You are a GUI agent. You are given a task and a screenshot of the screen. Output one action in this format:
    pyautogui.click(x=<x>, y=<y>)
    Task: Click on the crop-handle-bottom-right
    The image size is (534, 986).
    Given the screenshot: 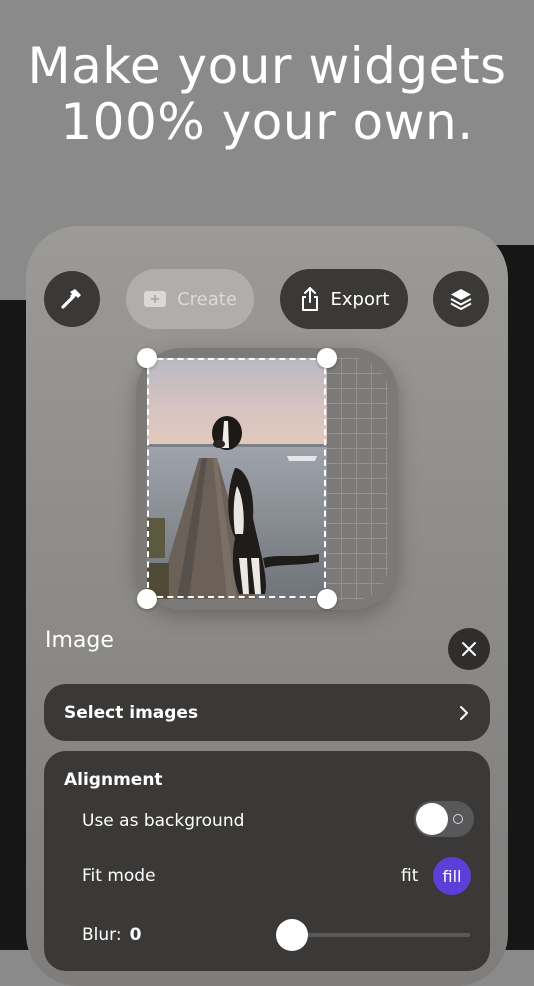 What is the action you would take?
    pyautogui.click(x=327, y=599)
    